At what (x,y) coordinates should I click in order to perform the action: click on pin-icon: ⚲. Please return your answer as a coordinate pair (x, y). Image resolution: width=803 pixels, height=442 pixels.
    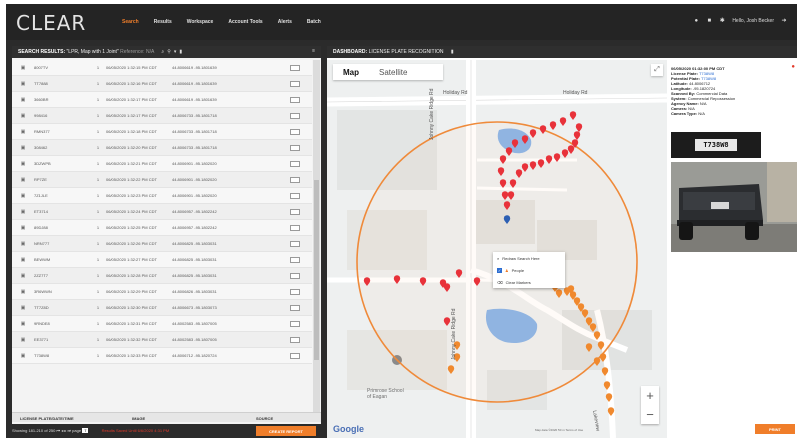
    Looking at the image, I should click on (170, 52).